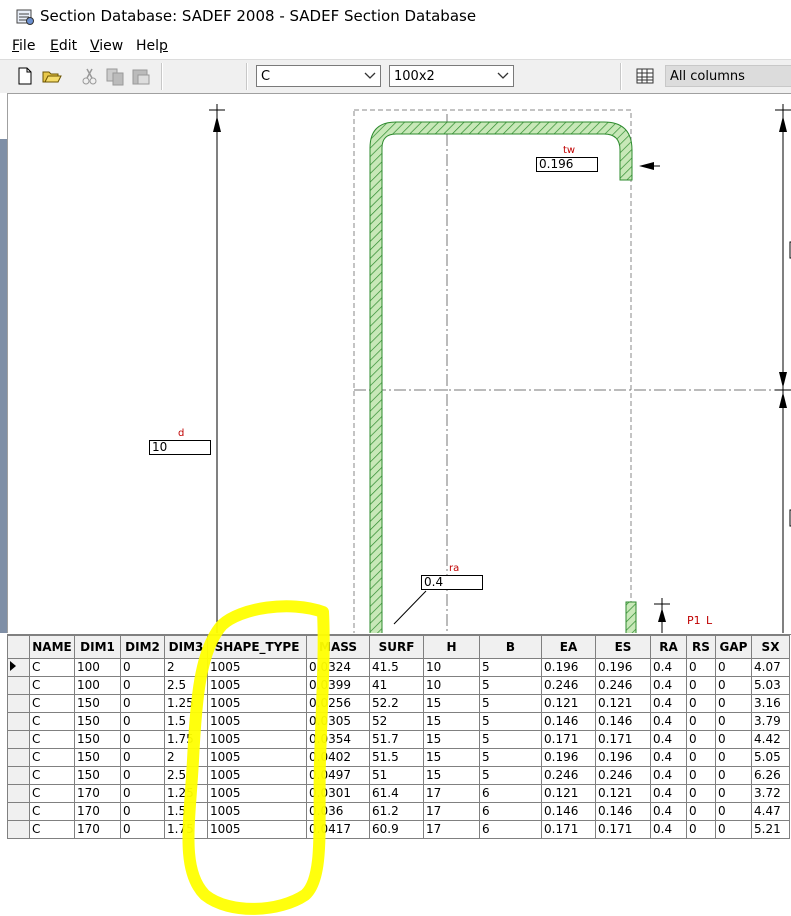 Image resolution: width=791 pixels, height=916 pixels. I want to click on table-cell-ea: 0.121, so click(568, 703).